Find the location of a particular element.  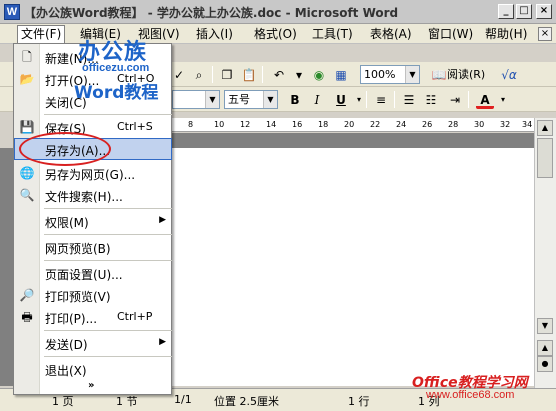

hyperlink-icon: ◉ is located at coordinates (319, 75).